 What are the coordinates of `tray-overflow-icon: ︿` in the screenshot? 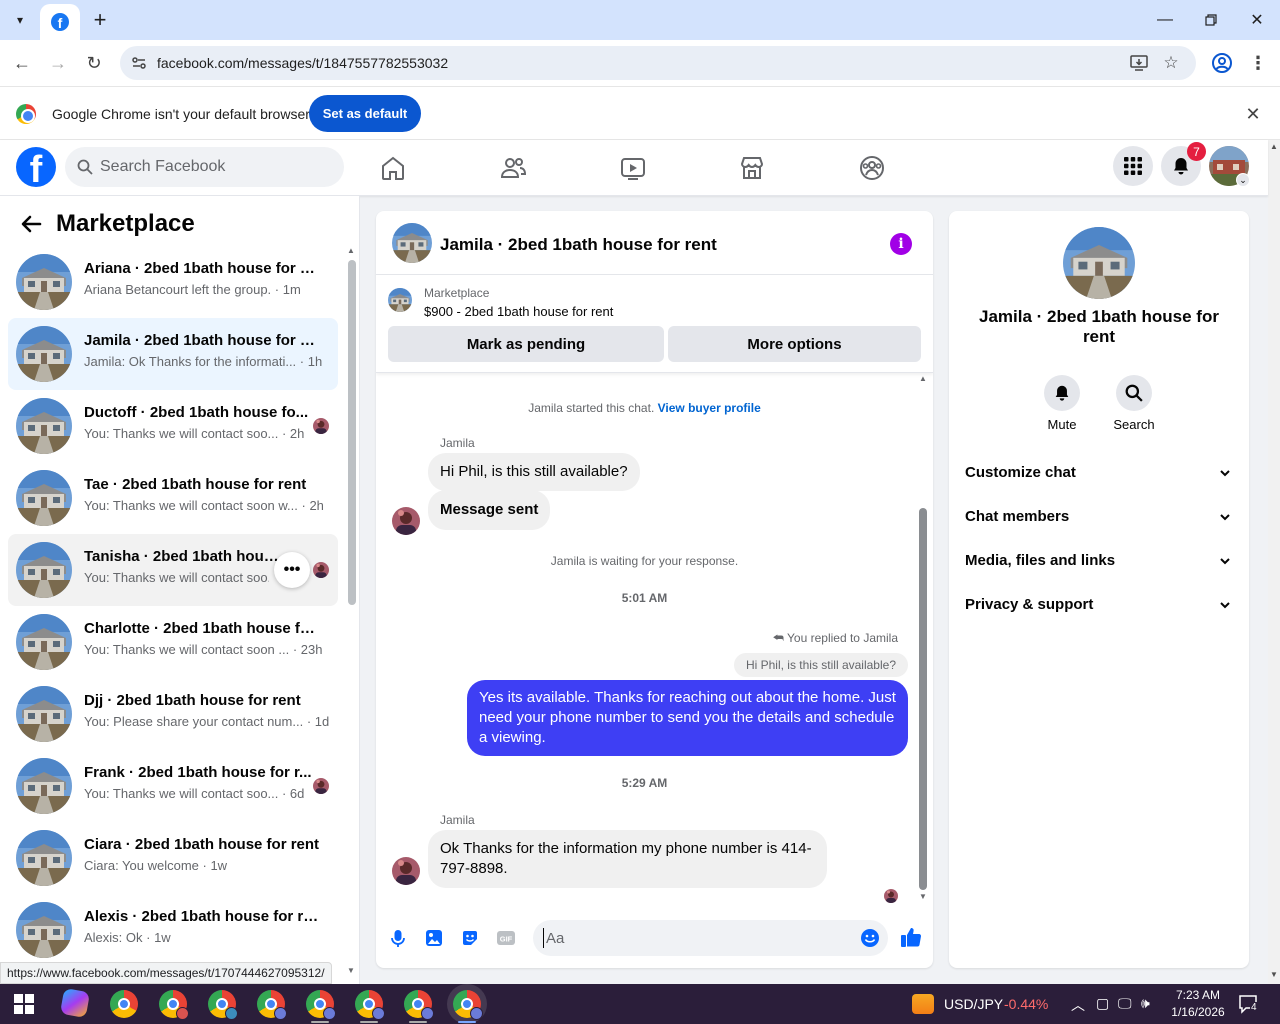 It's located at (1078, 1005).